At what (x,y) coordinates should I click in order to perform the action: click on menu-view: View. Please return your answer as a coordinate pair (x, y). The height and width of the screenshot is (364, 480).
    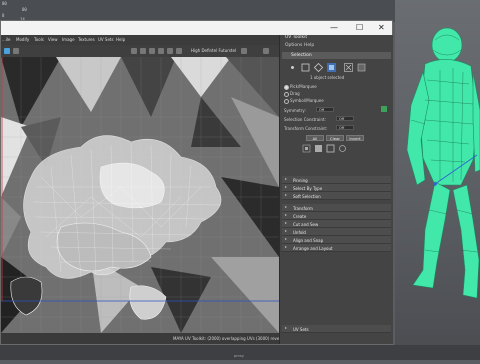
    Looking at the image, I should click on (53, 39).